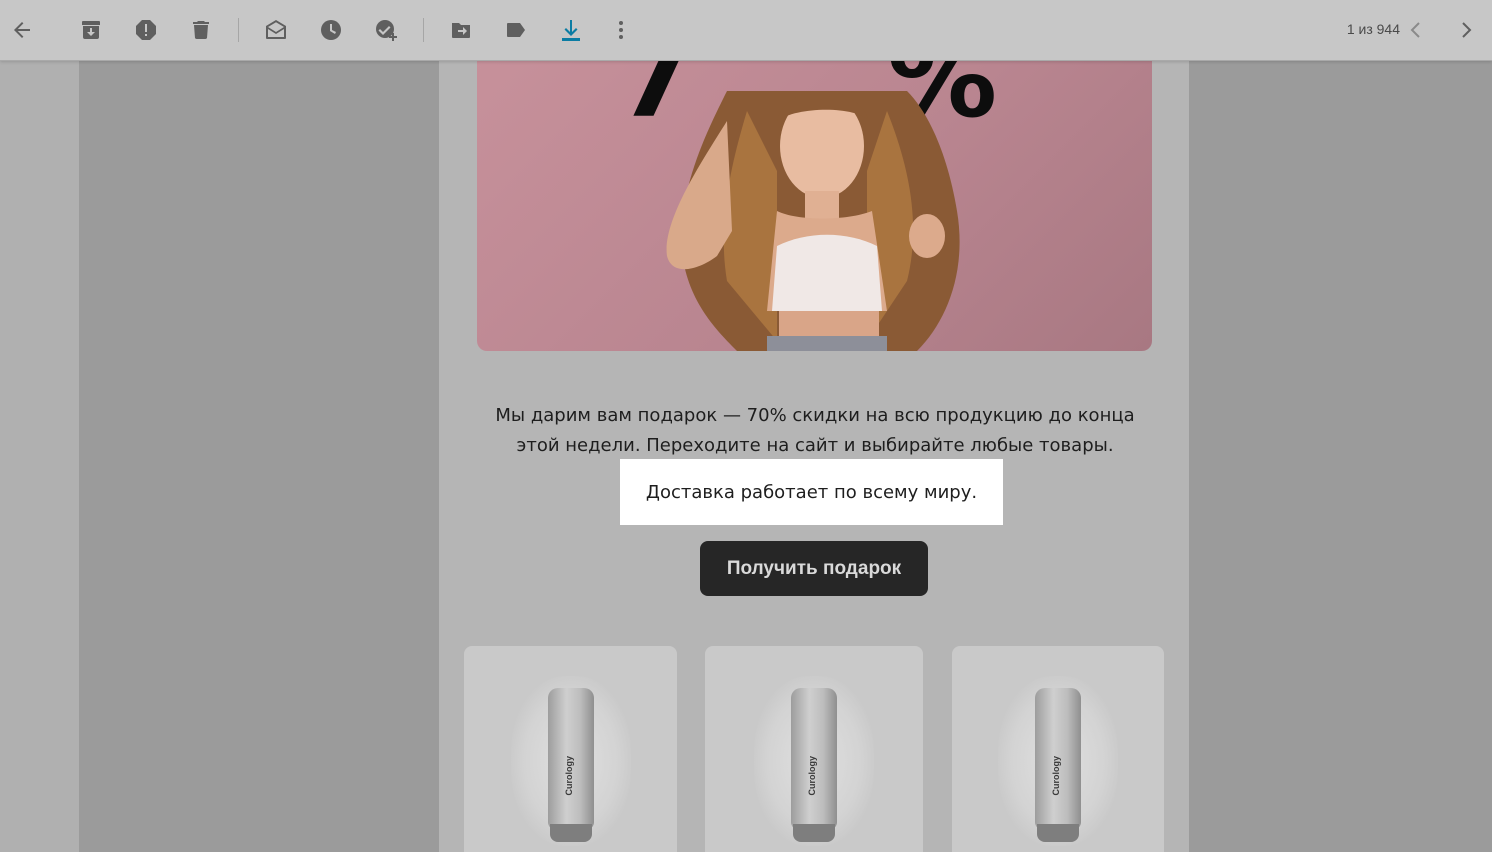  I want to click on delete-icon, so click(201, 30).